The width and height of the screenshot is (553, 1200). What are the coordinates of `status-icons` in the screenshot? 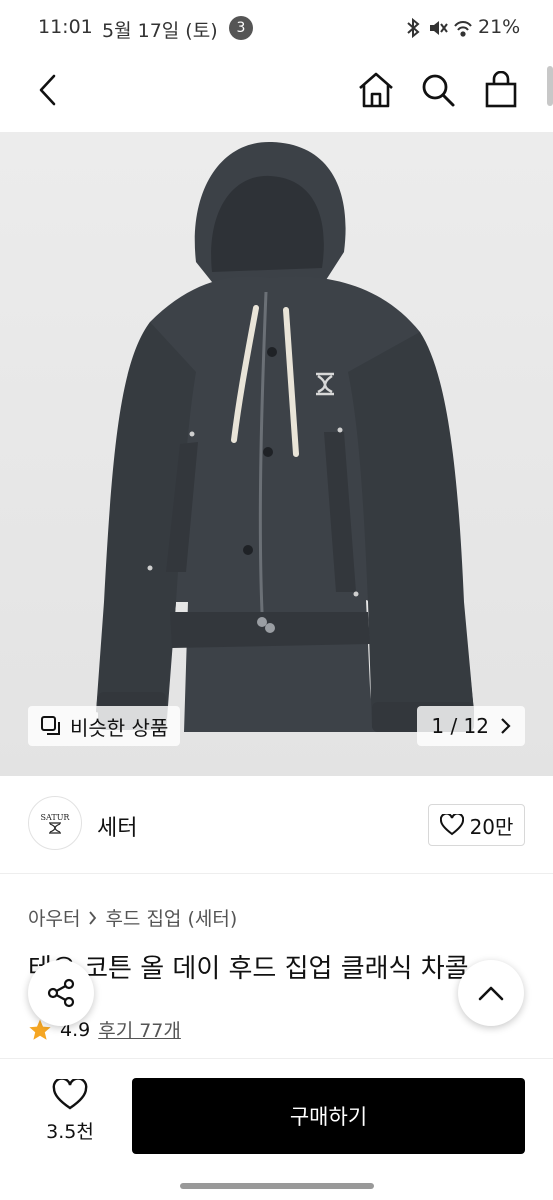 It's located at (439, 28).